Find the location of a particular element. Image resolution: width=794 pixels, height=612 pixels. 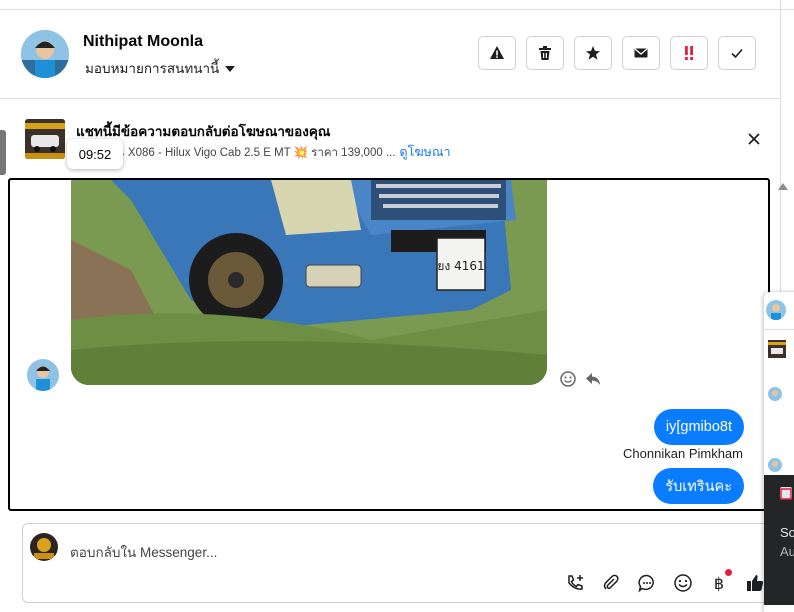

chat-head-ad-thumb is located at coordinates (777, 349).